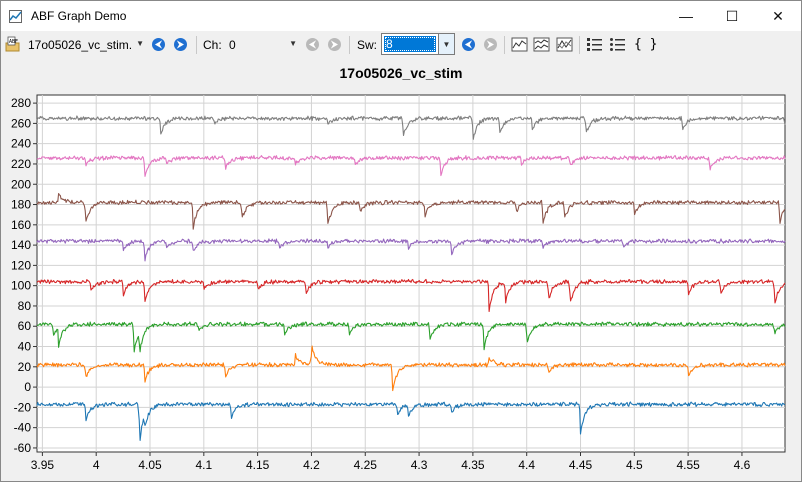  What do you see at coordinates (311, 465) in the screenshot?
I see `x-tick-label: 4.2` at bounding box center [311, 465].